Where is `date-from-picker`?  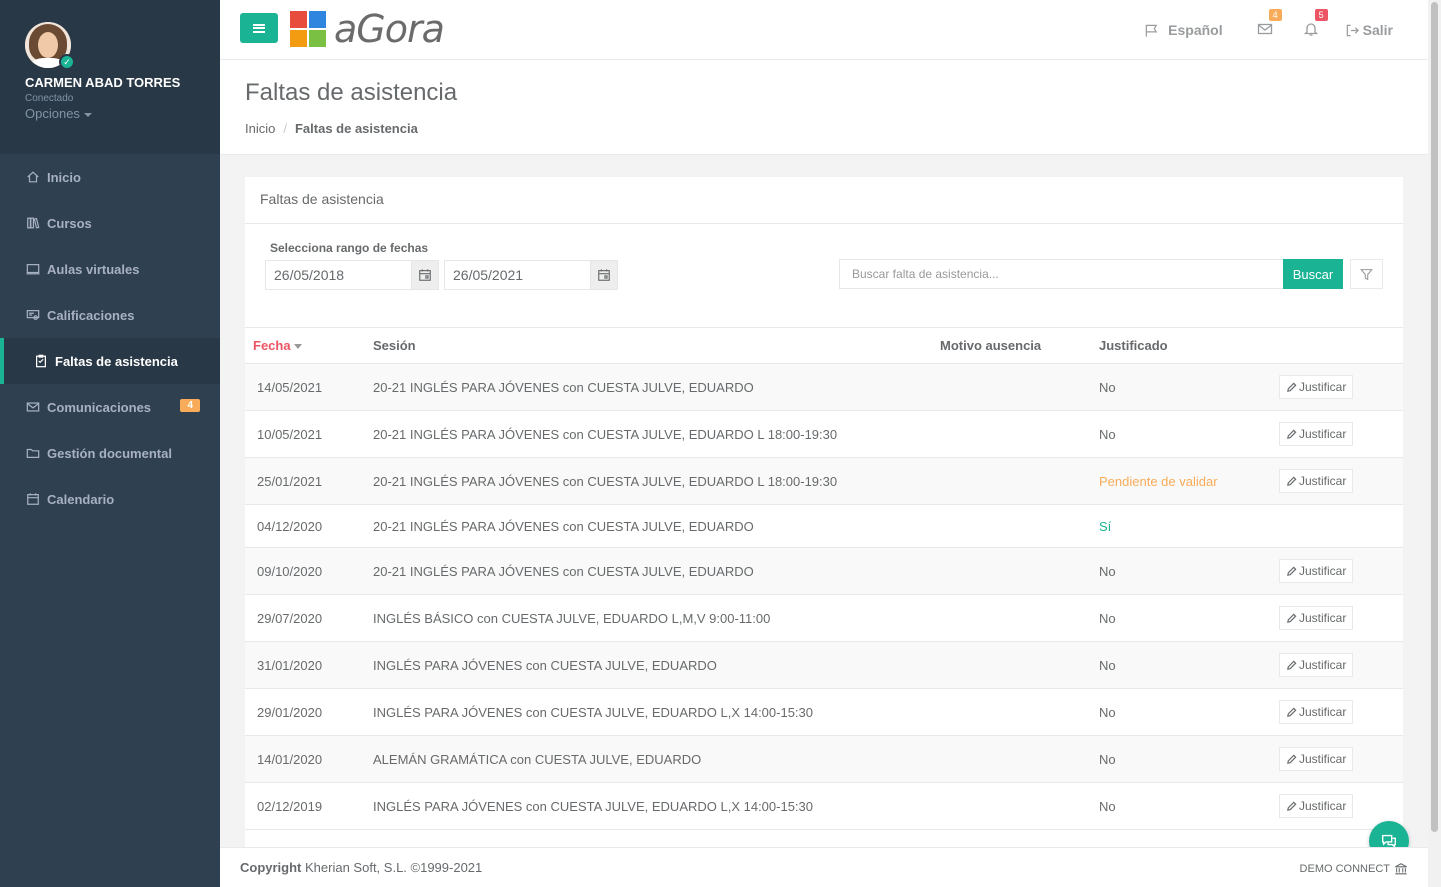
date-from-picker is located at coordinates (424, 275).